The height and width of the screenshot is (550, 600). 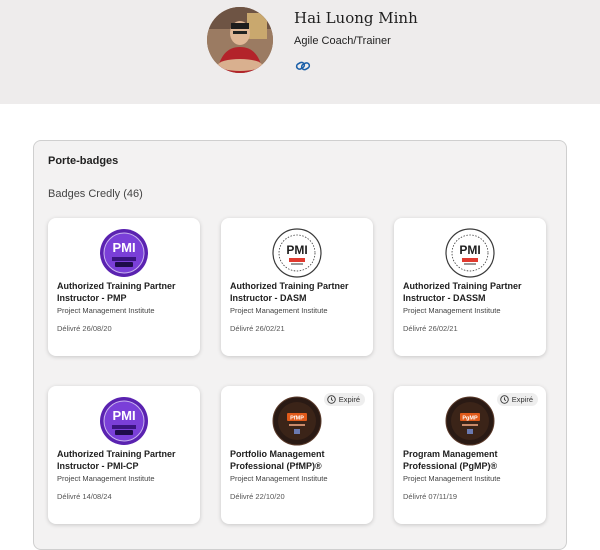 What do you see at coordinates (303, 66) in the screenshot?
I see `link-icon` at bounding box center [303, 66].